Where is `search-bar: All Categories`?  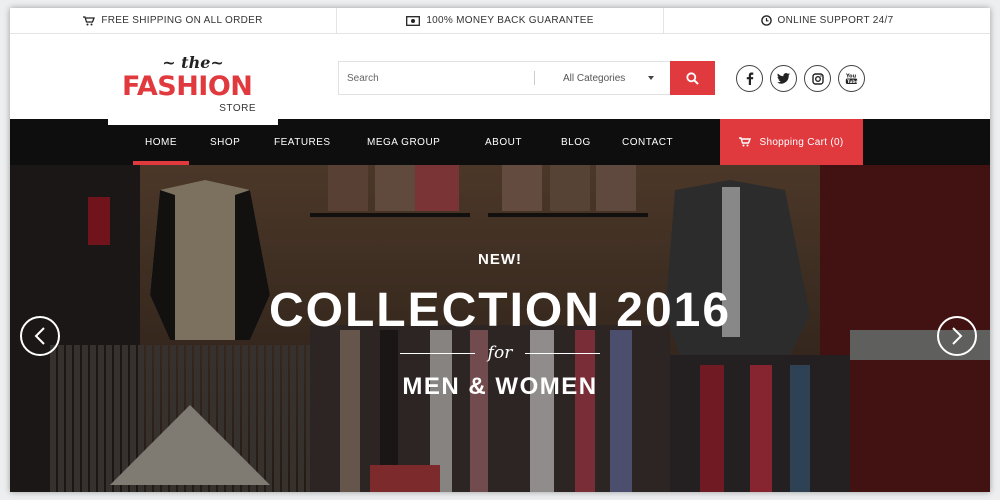 search-bar: All Categories is located at coordinates (526, 78).